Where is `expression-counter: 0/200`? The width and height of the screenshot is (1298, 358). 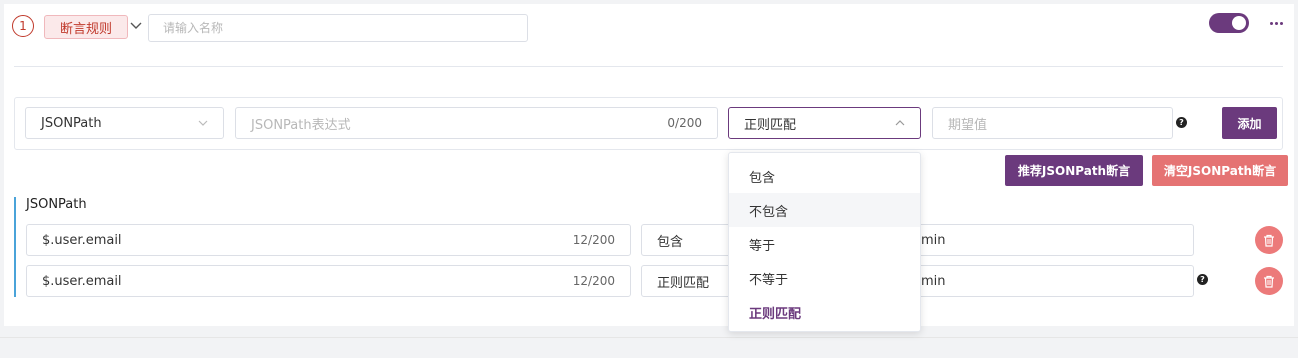 expression-counter: 0/200 is located at coordinates (684, 123).